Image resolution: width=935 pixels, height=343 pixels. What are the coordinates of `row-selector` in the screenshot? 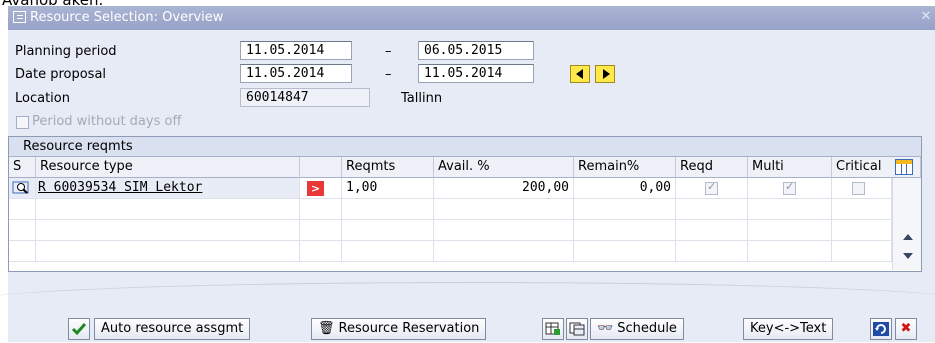 It's located at (22, 188).